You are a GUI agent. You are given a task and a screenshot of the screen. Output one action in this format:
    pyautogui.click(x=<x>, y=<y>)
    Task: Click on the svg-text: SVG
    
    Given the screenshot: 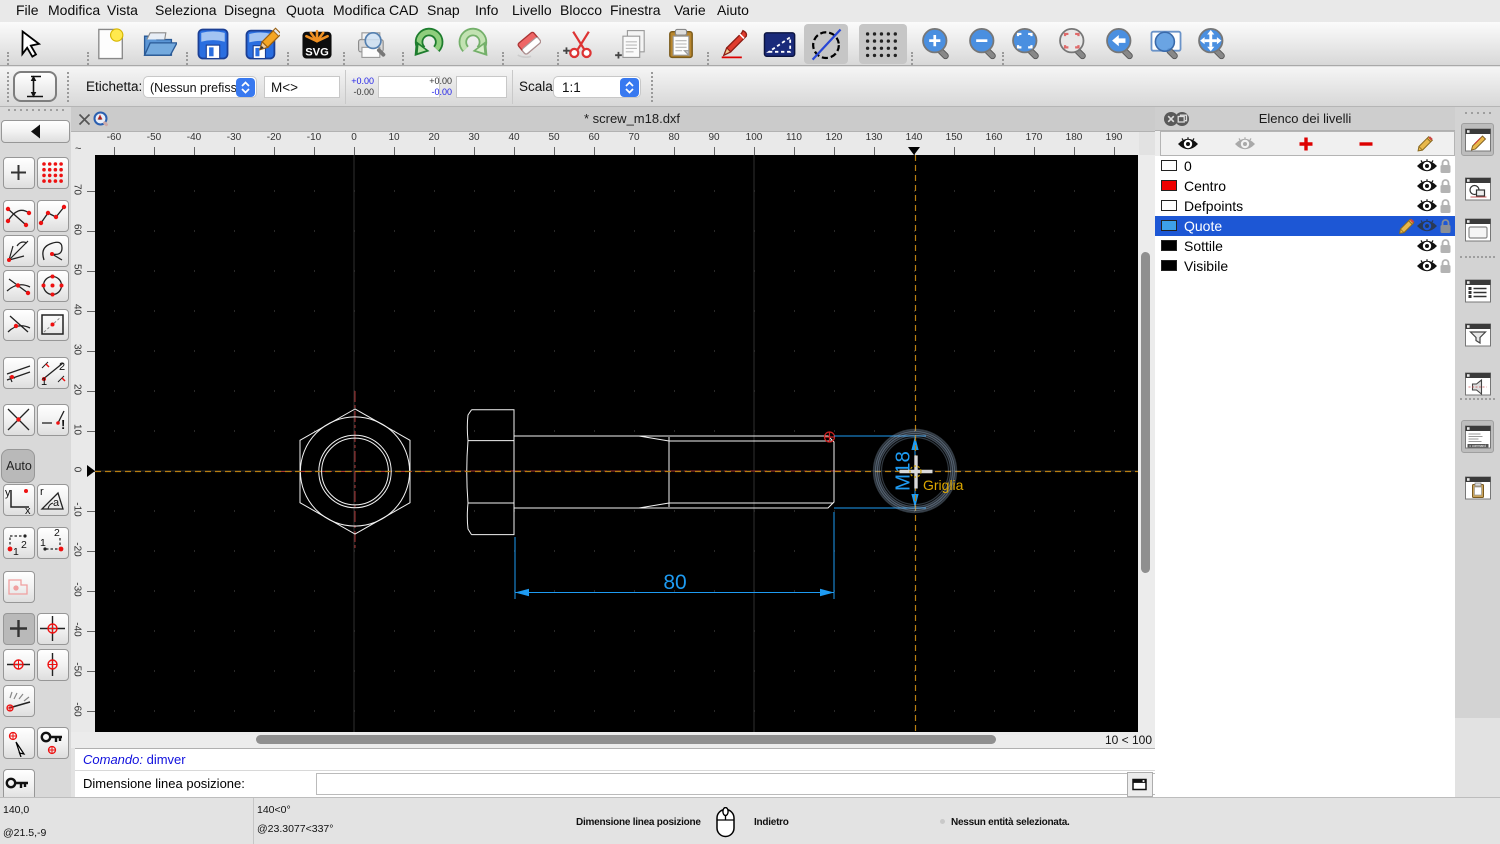 What is the action you would take?
    pyautogui.click(x=317, y=53)
    